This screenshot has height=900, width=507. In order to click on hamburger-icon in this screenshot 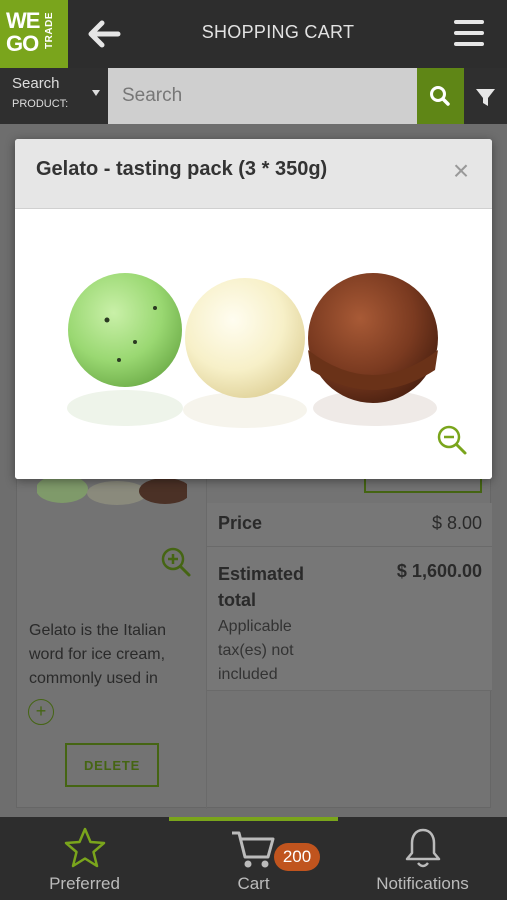, I will do `click(469, 33)`.